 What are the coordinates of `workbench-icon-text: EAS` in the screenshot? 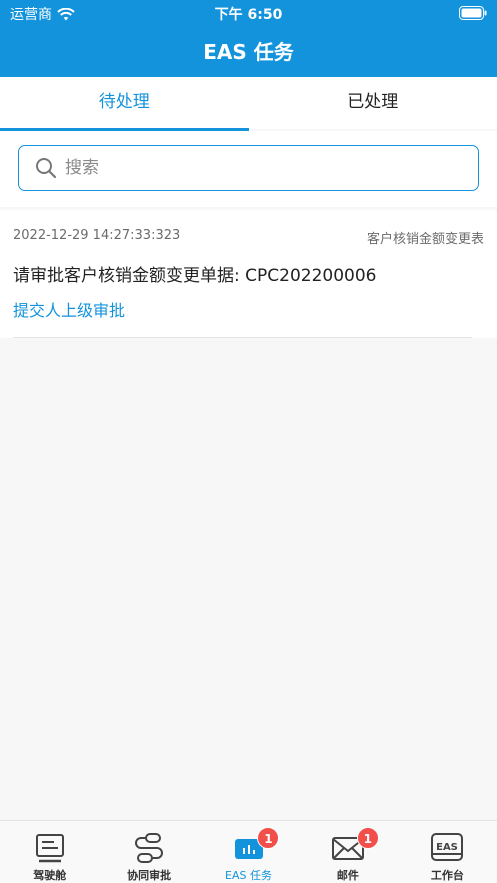 It's located at (447, 847).